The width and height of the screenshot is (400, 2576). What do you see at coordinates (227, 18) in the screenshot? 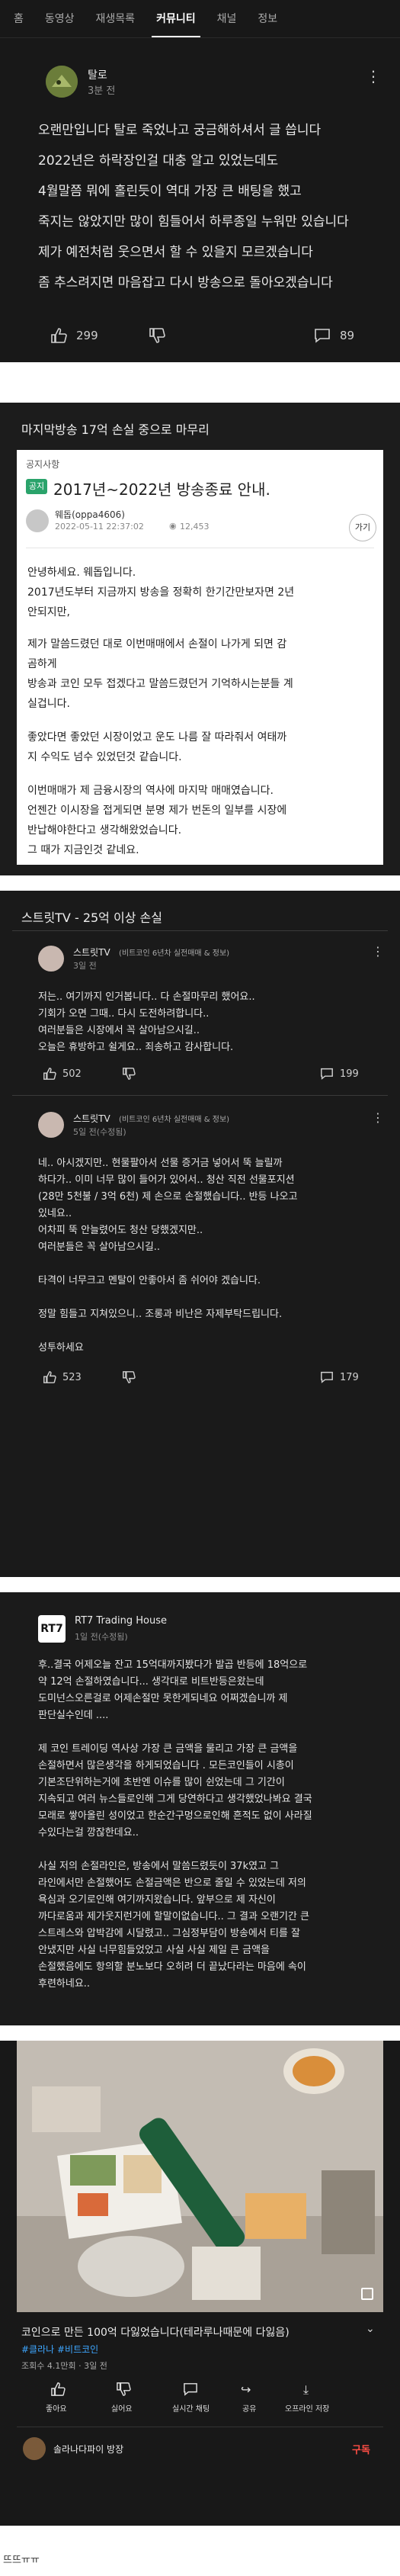
I see `tab-channels: 채널` at bounding box center [227, 18].